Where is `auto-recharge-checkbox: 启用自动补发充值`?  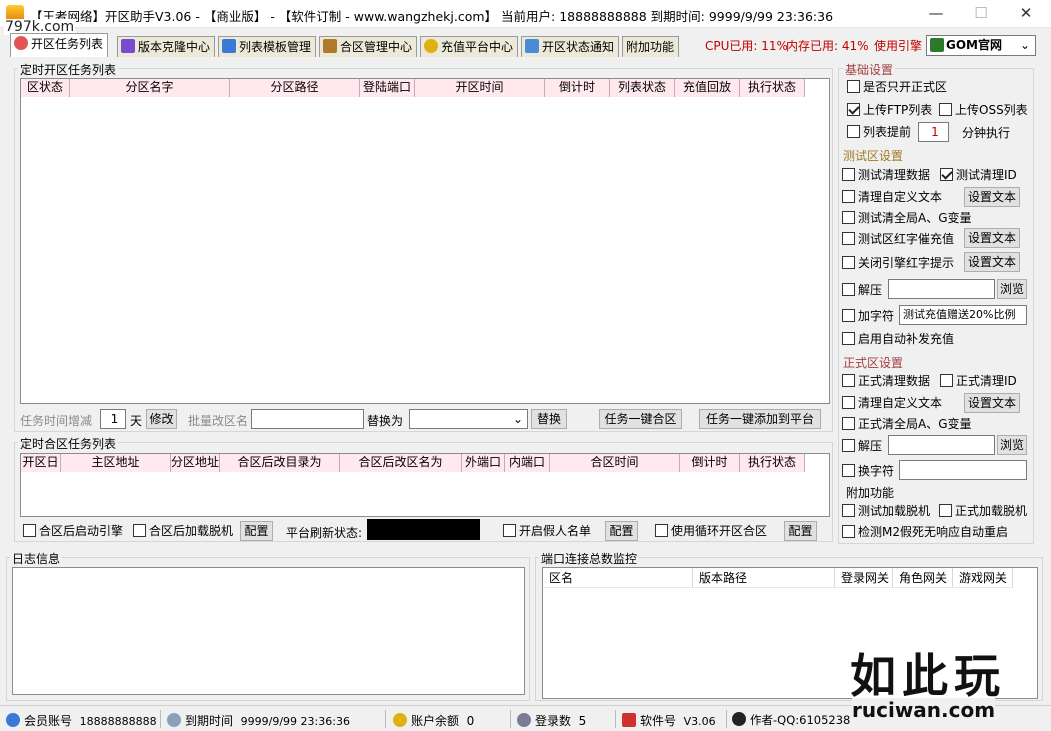 auto-recharge-checkbox: 启用自动补发充值 is located at coordinates (898, 339).